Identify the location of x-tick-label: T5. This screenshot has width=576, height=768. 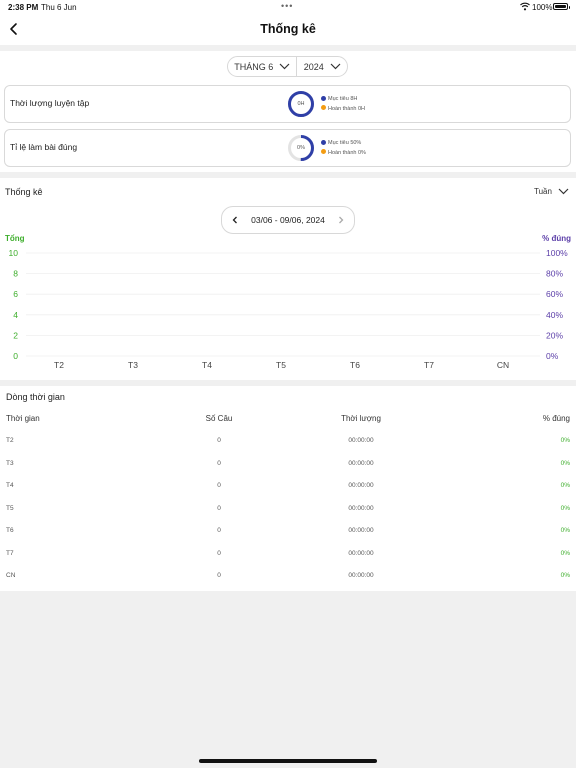
(281, 365).